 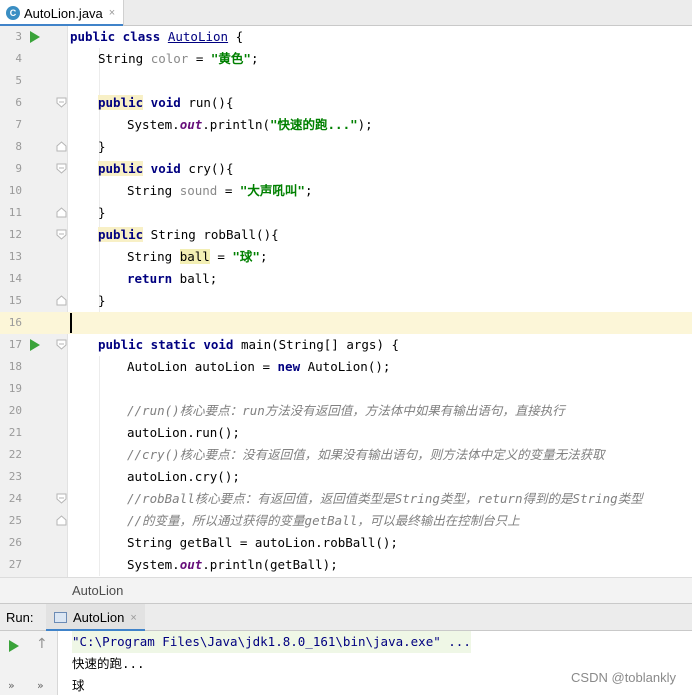 I want to click on code-line: 11 }, so click(x=346, y=213).